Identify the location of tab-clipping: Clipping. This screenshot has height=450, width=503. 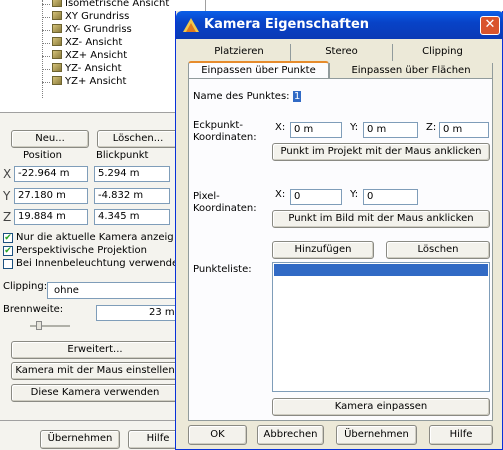
(442, 52).